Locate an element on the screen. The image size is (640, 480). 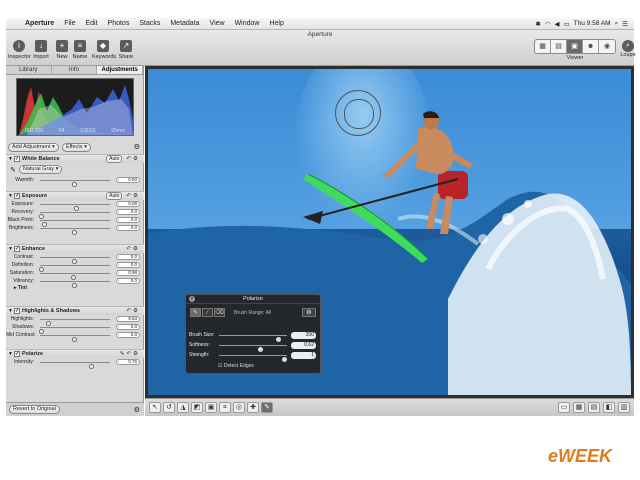
inspector-button: i Inspector is located at coordinates (19, 50).